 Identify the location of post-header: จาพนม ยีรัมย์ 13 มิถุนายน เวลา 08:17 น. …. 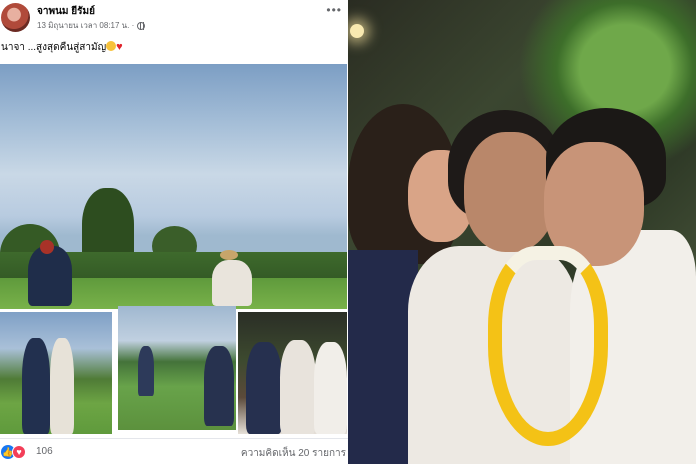
(174, 18).